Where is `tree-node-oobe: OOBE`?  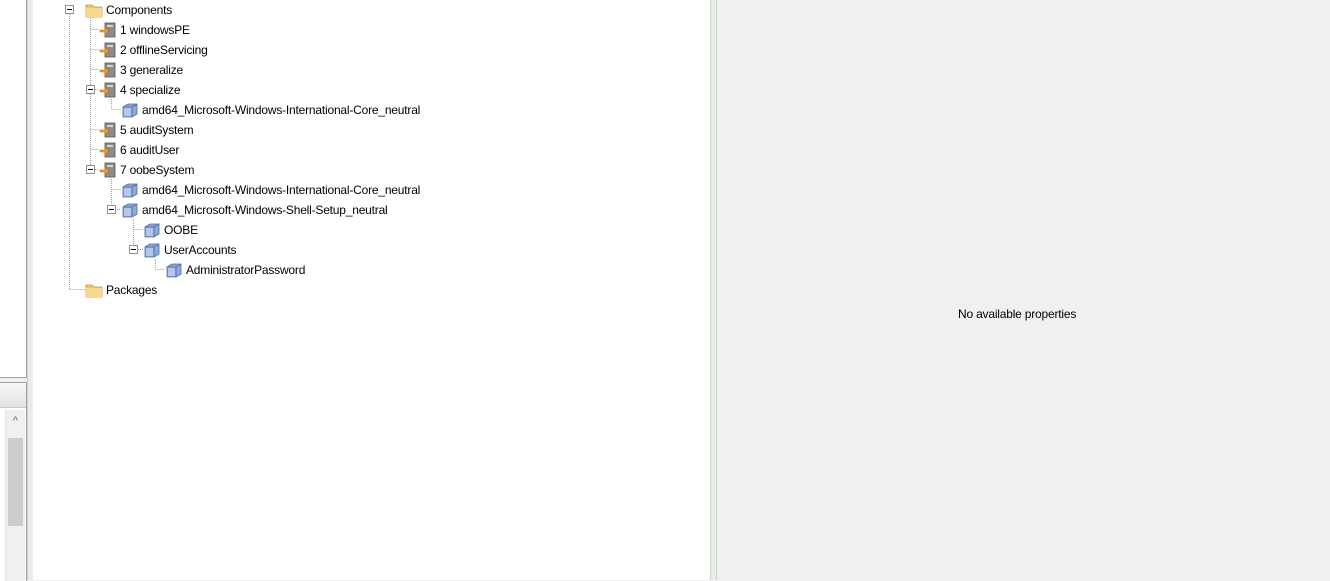
tree-node-oobe: OOBE is located at coordinates (170, 230).